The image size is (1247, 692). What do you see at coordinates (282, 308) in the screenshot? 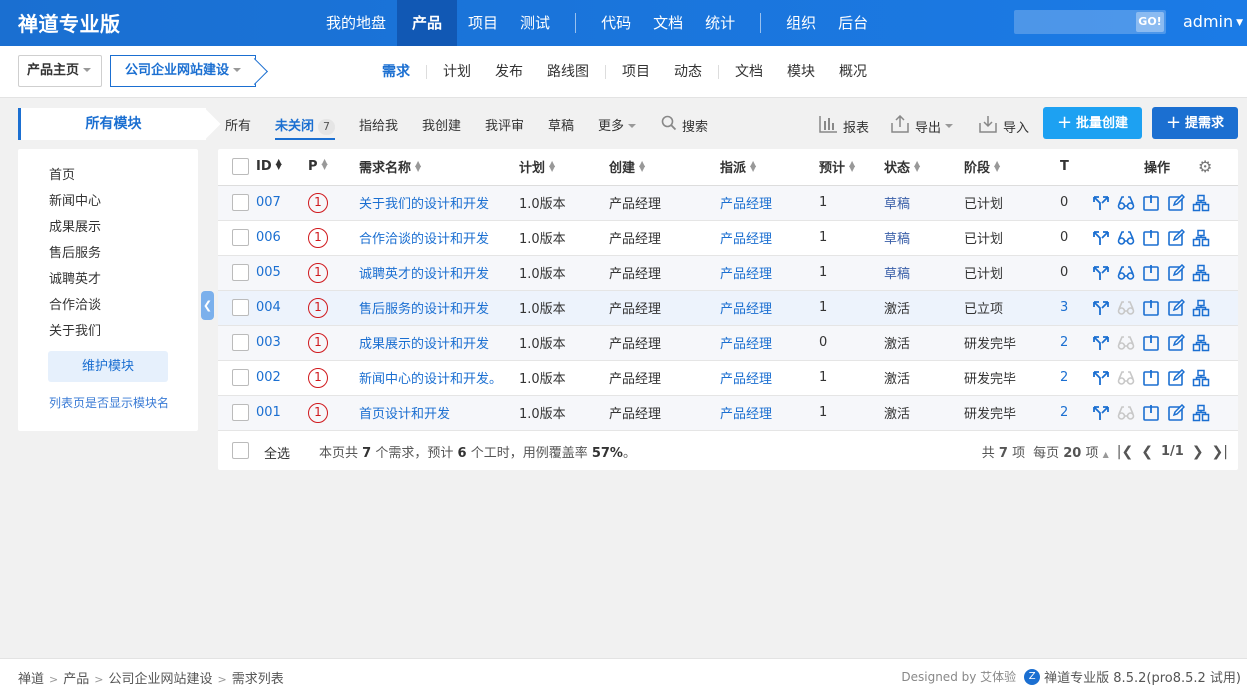
I see `story-id: 004` at bounding box center [282, 308].